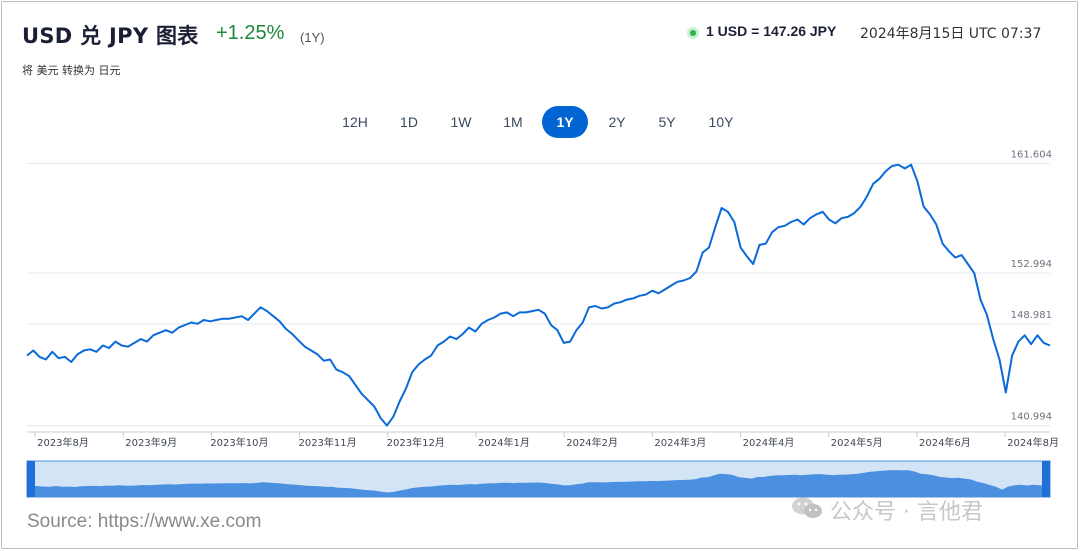  What do you see at coordinates (1031, 154) in the screenshot?
I see `y-tick-label: 161.604` at bounding box center [1031, 154].